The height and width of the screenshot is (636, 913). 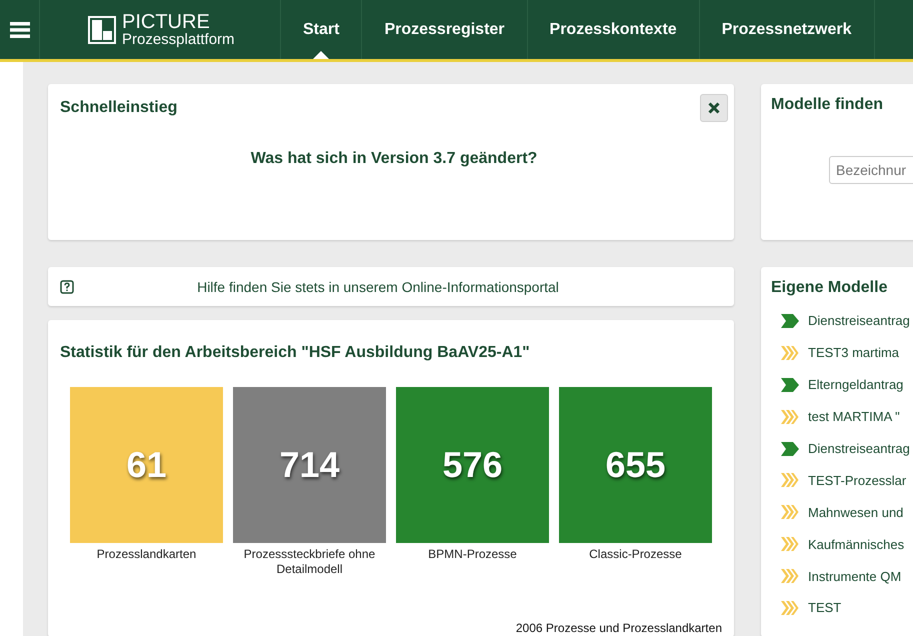 I want to click on tile-label: Prozesslandkarten, so click(x=147, y=554).